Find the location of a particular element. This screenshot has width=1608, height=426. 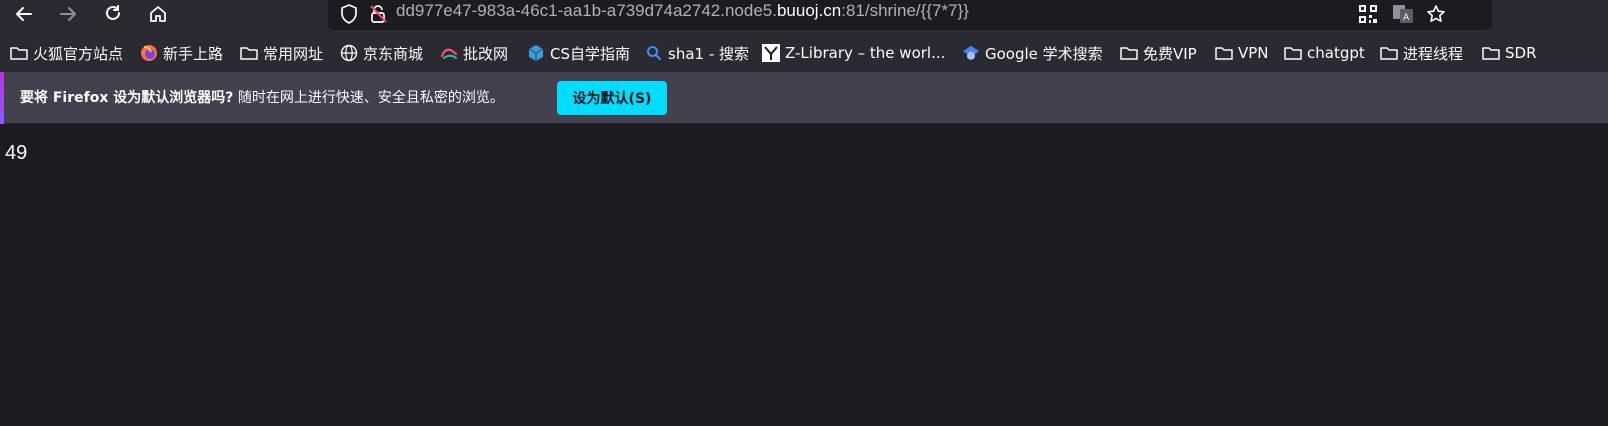

bookmark-item: 免费VIP is located at coordinates (1158, 53).